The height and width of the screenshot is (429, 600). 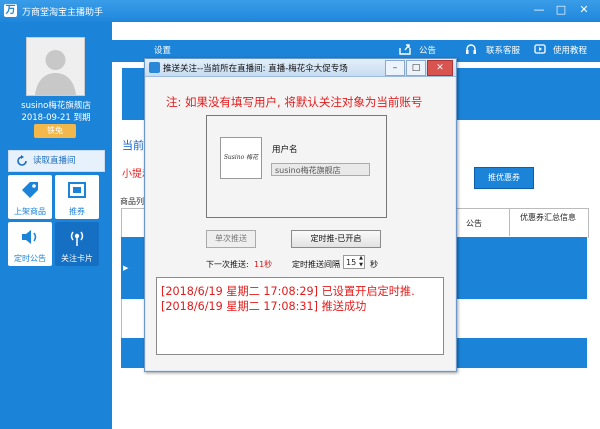 I want to click on shop-logo: Susino 梅花, so click(x=241, y=158).